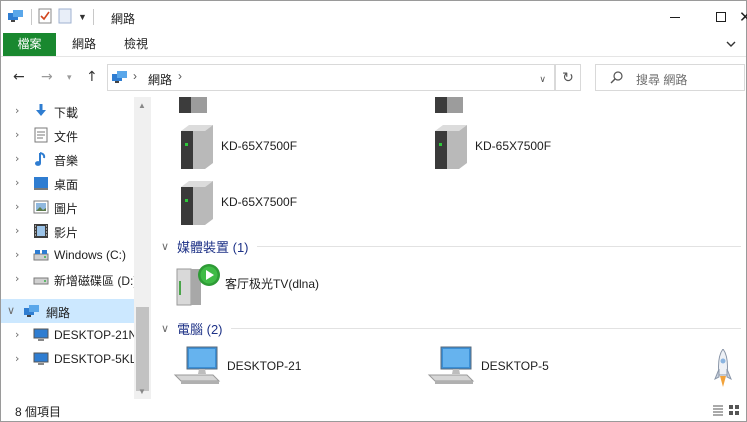  What do you see at coordinates (90, 255) in the screenshot?
I see `nav-item-label: Windows (C:)` at bounding box center [90, 255].